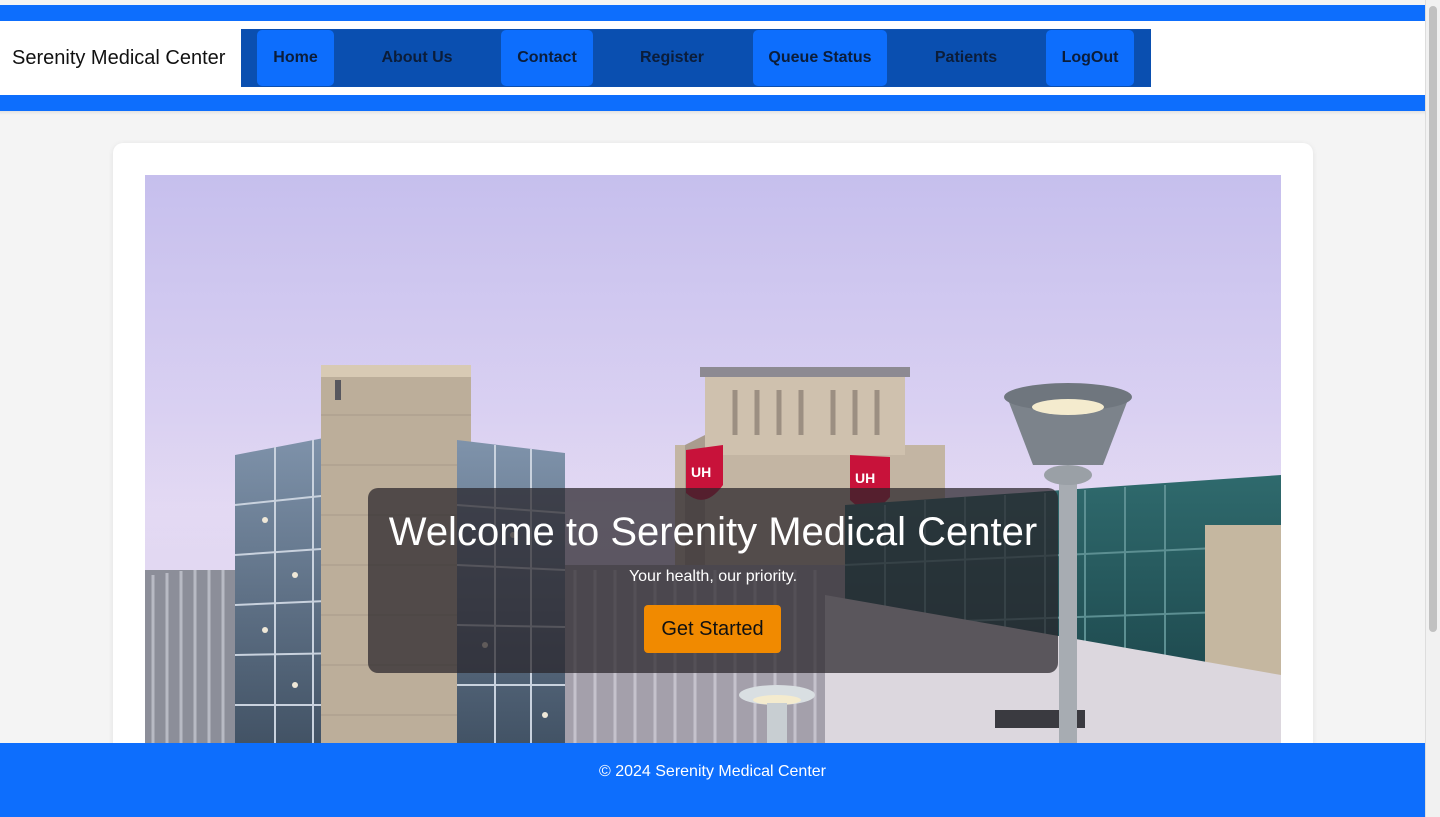 The width and height of the screenshot is (1440, 817). Describe the element at coordinates (865, 478) in the screenshot. I see `uh-sign-right-text: UH` at that location.